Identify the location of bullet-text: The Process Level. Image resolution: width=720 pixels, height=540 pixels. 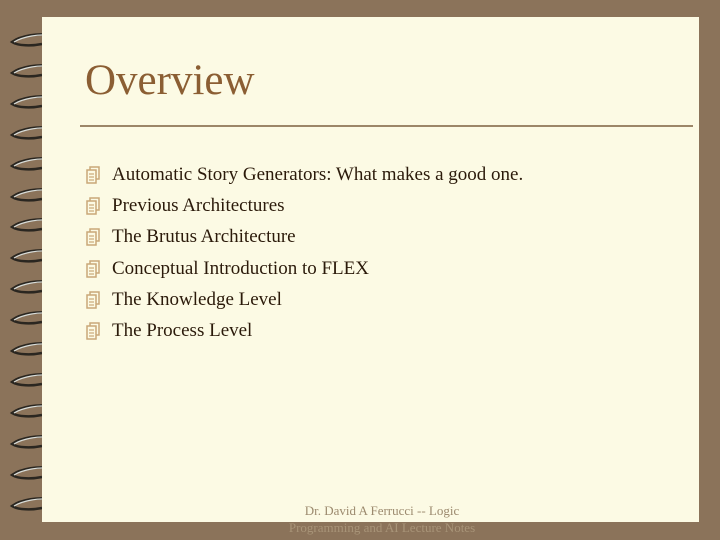
(182, 331).